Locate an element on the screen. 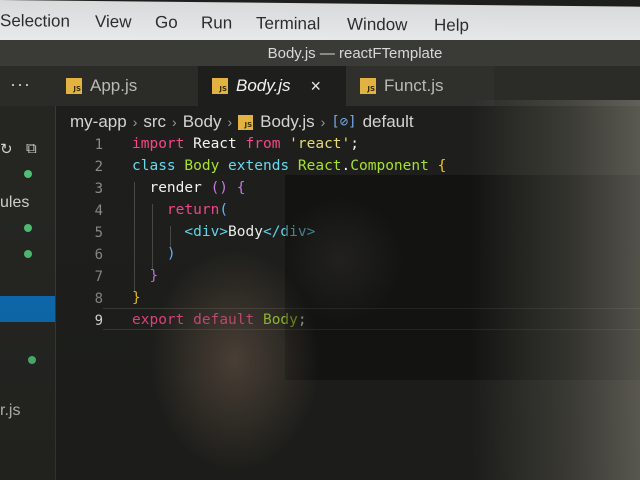  breadcrumb-src: src is located at coordinates (154, 122).